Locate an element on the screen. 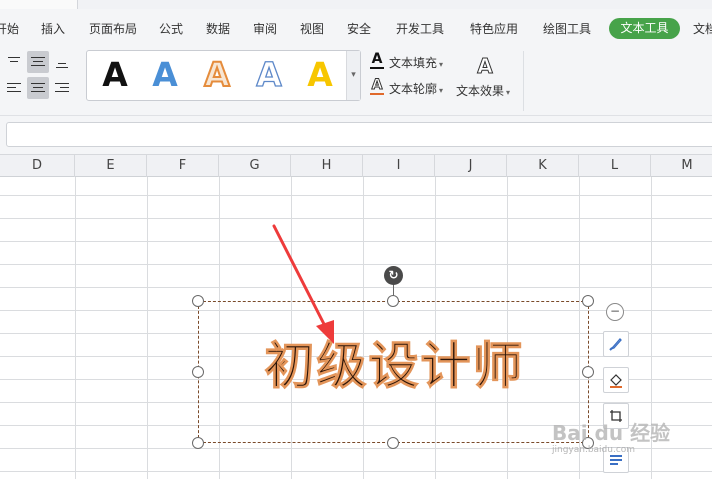 This screenshot has height=479, width=712. wordart-style-orange-outline: A is located at coordinates (217, 74).